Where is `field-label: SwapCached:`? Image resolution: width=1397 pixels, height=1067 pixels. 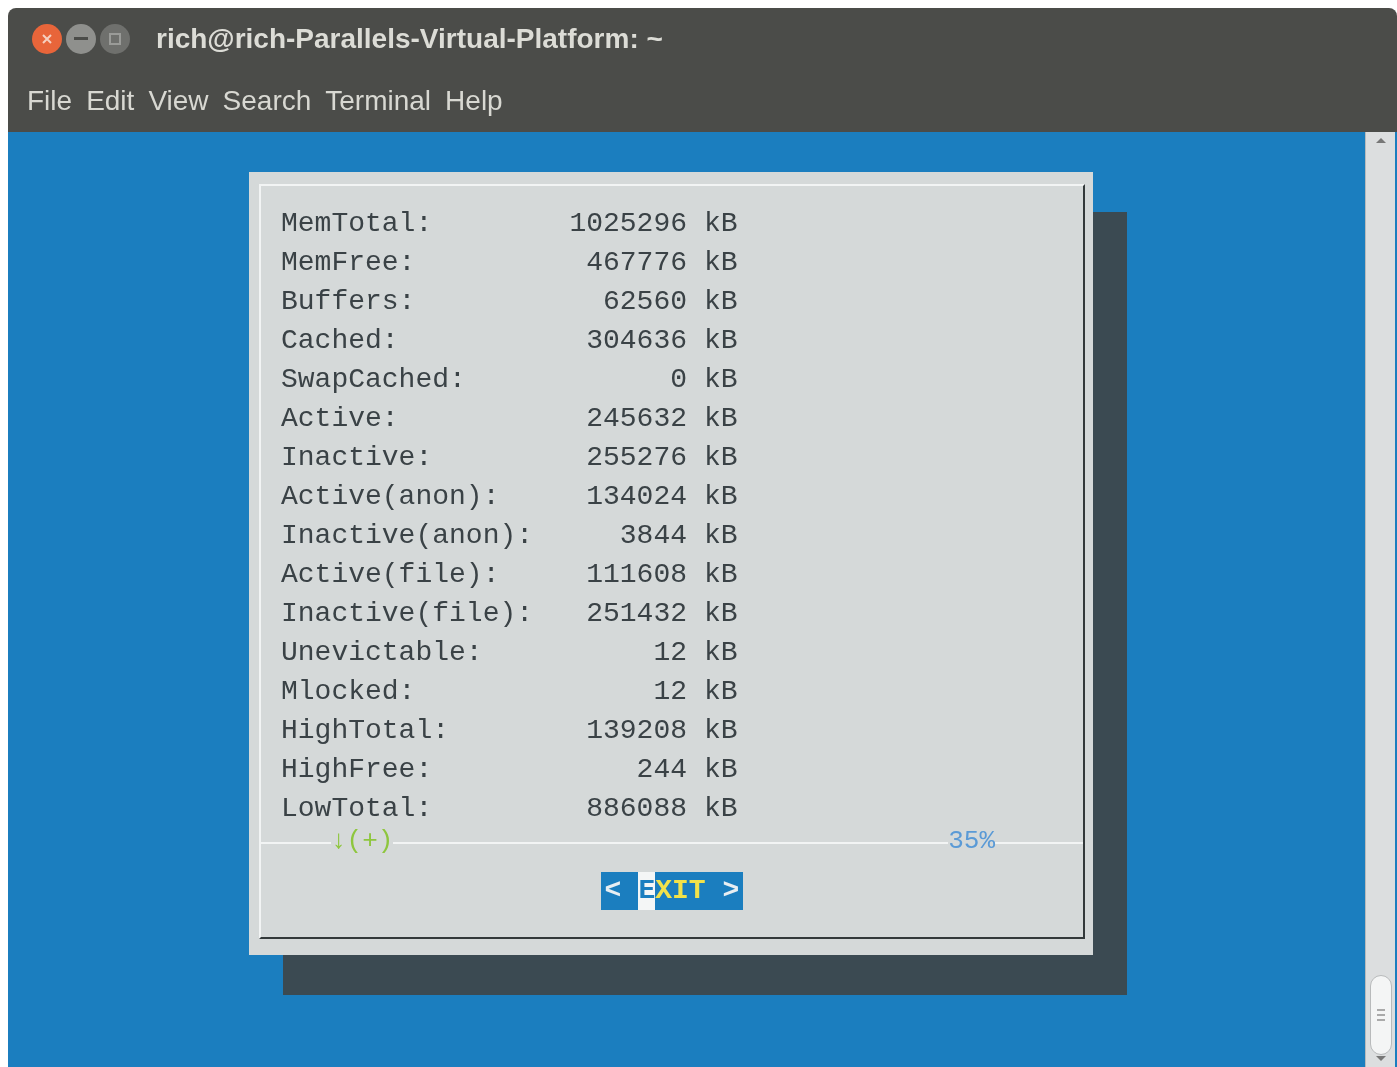
field-label: SwapCached: is located at coordinates (374, 379).